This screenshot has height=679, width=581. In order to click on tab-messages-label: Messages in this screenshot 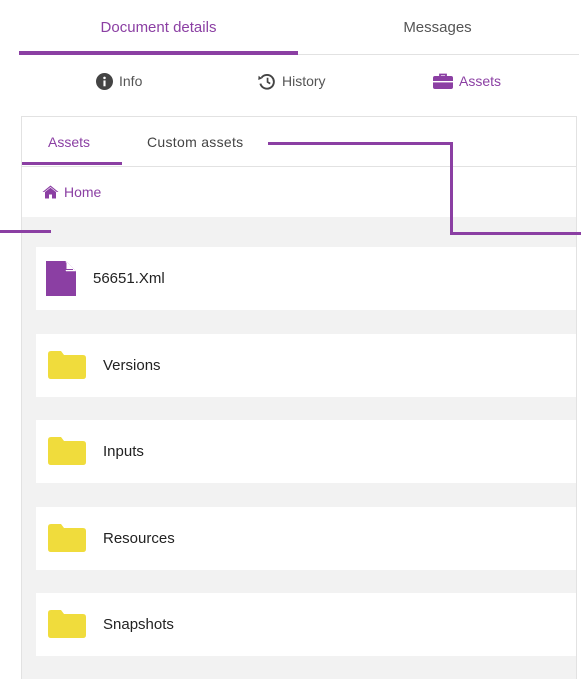, I will do `click(437, 27)`.